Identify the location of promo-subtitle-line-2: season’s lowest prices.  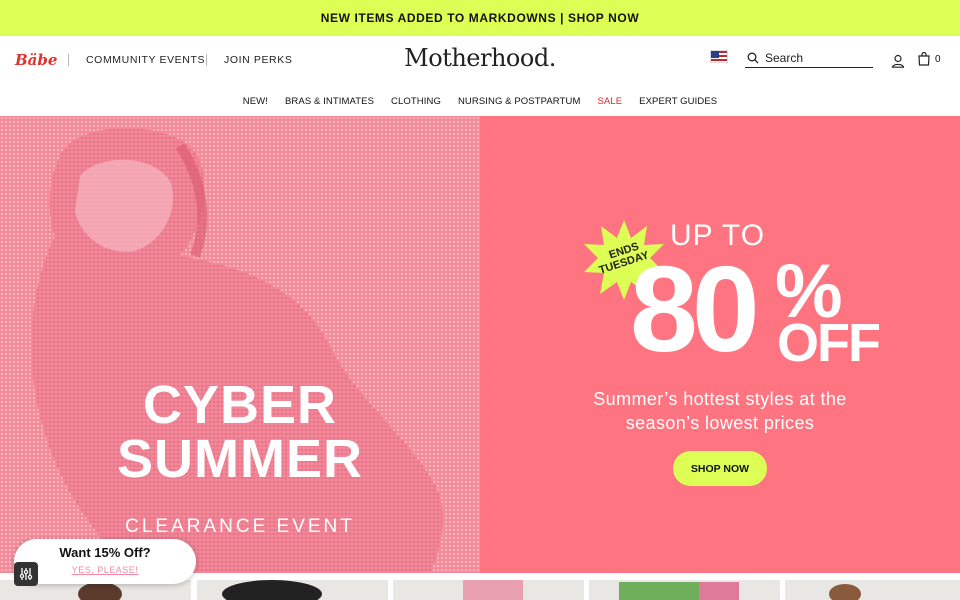
(720, 423).